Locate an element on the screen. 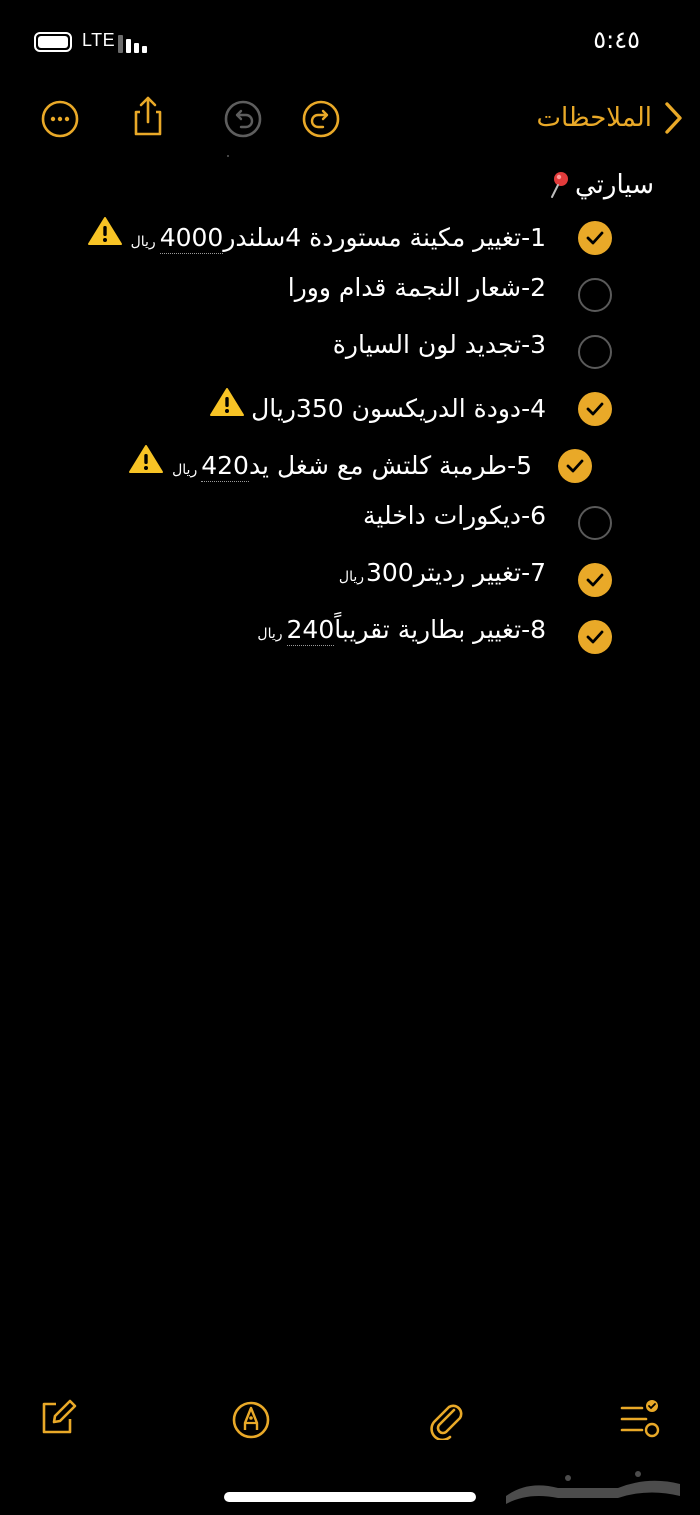 This screenshot has width=700, height=1515. back-label: الملاحظات is located at coordinates (594, 118).